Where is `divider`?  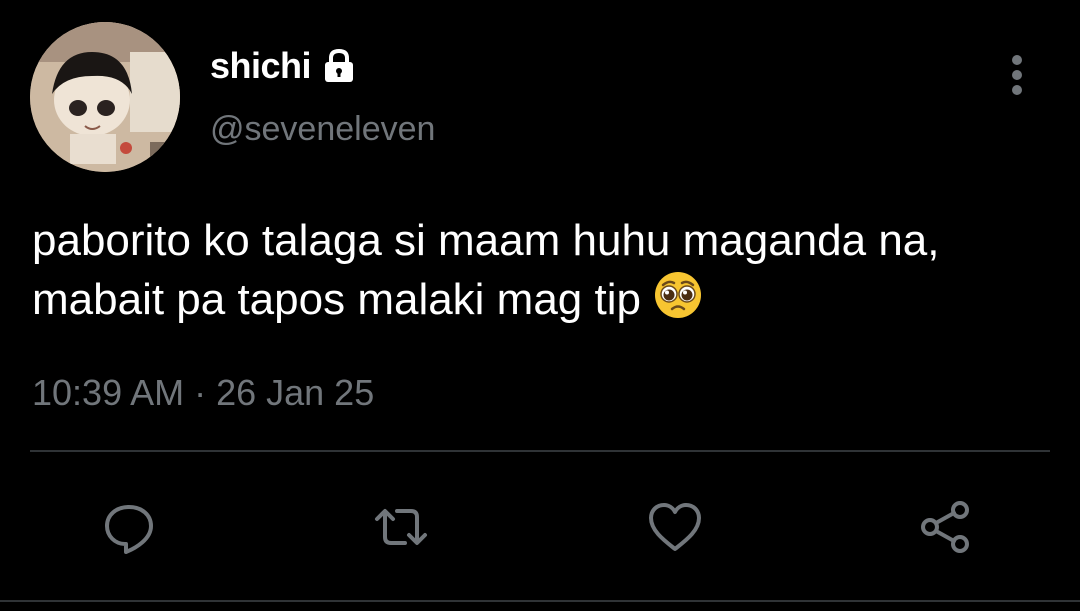
divider is located at coordinates (540, 451).